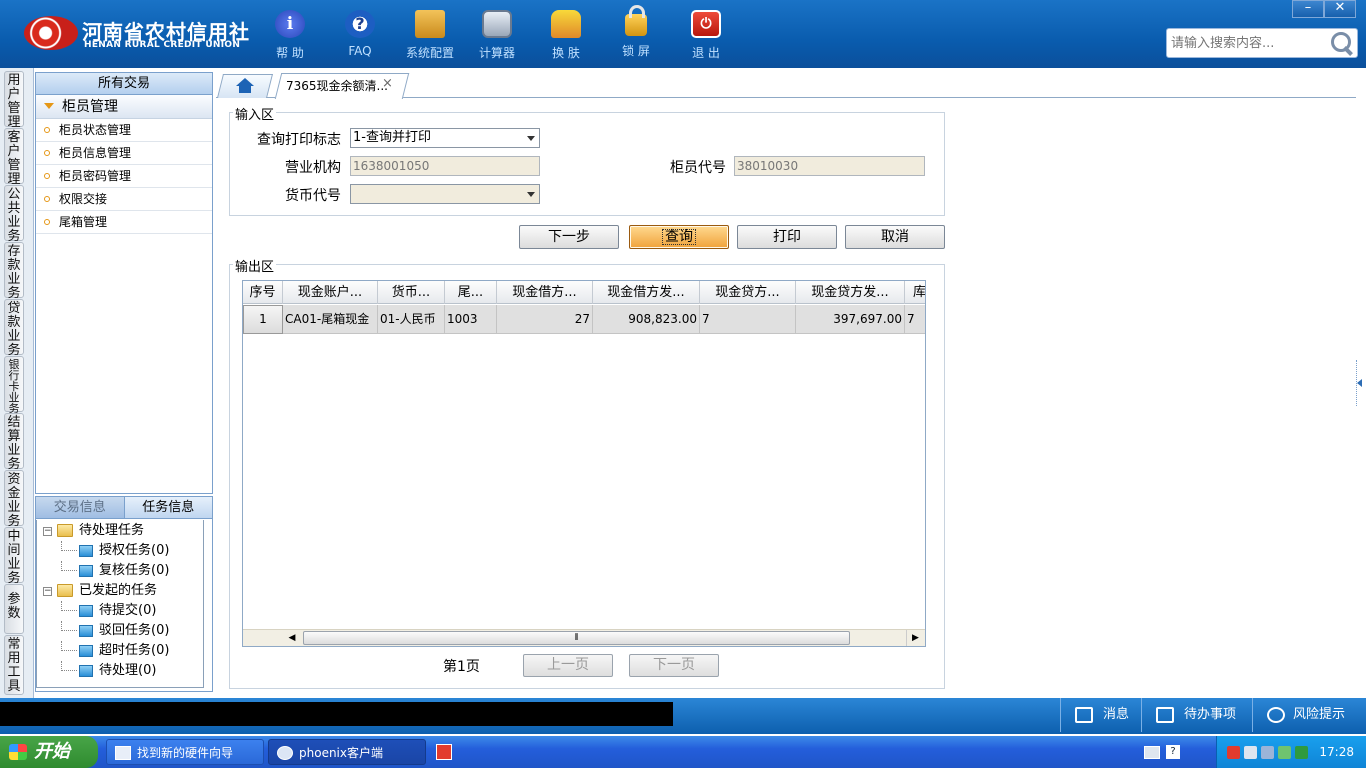 The width and height of the screenshot is (1366, 768). Describe the element at coordinates (445, 138) in the screenshot. I see `query-print-select: 1-查询并打印` at that location.